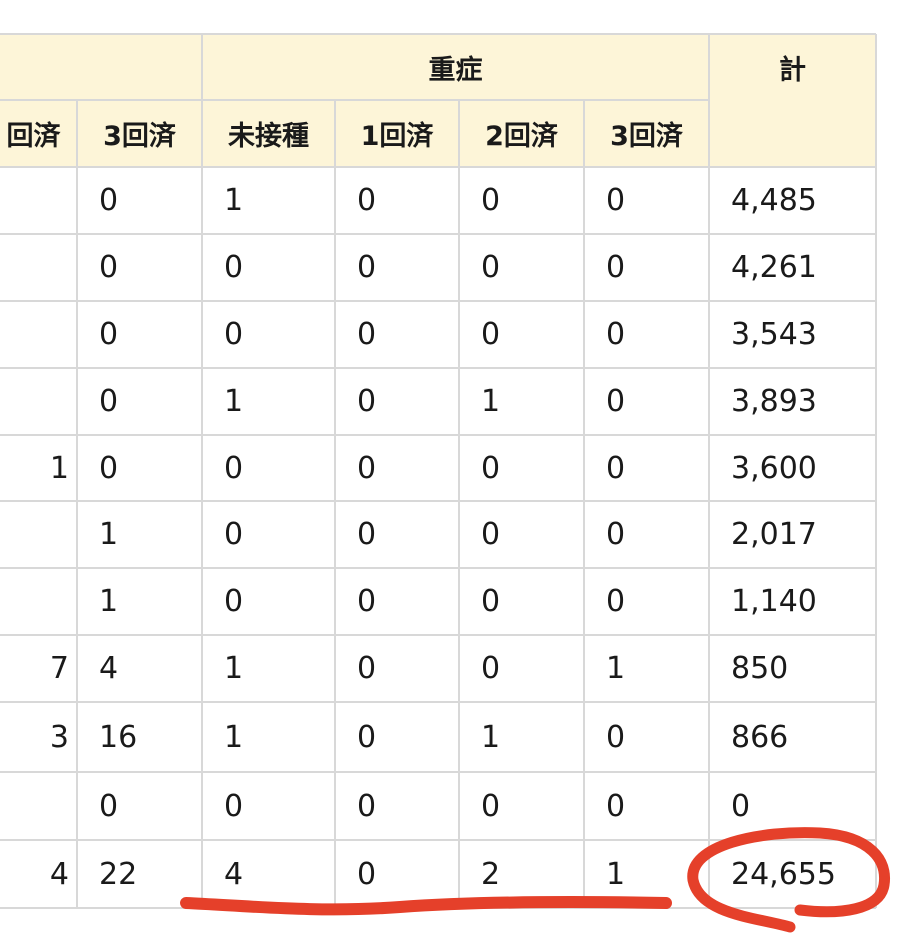  I want to click on red-underline-mark, so click(426, 906).